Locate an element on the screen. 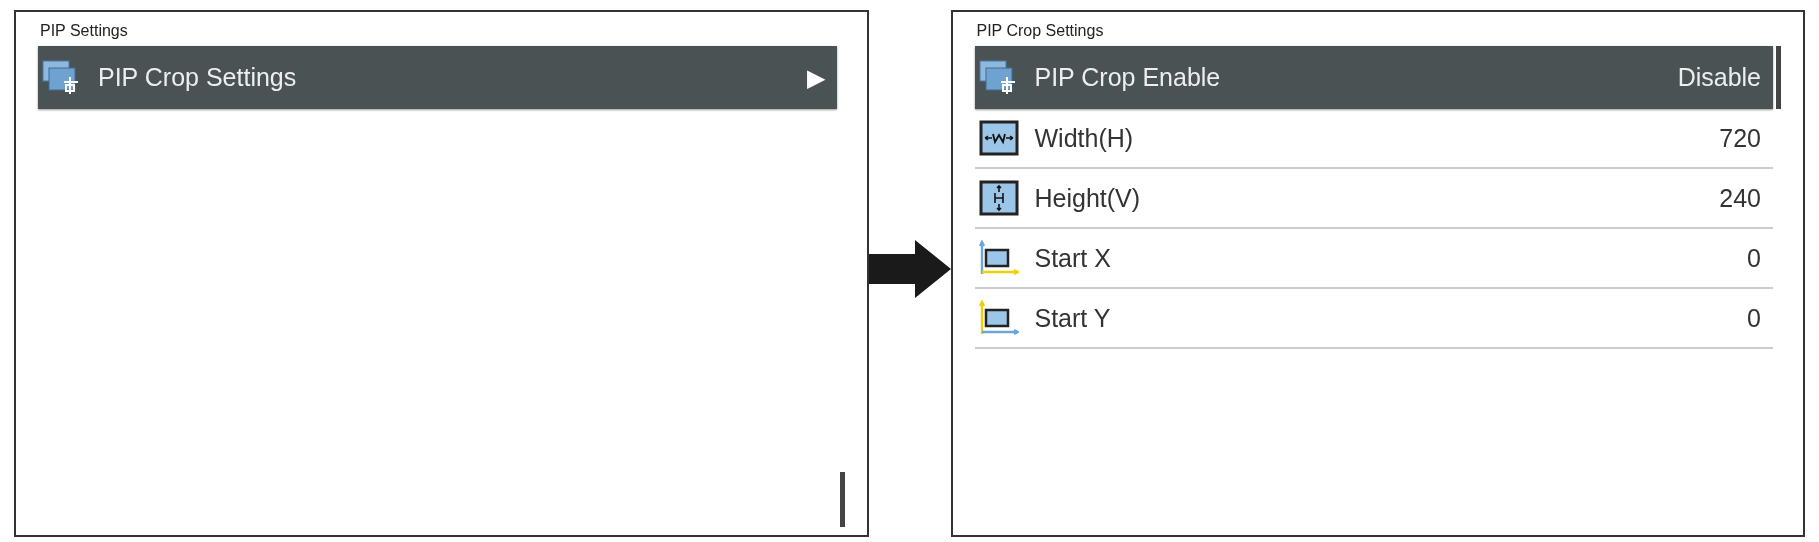 The height and width of the screenshot is (542, 1819). menu-item: PIP Crop Settings ▶ is located at coordinates (437, 77).